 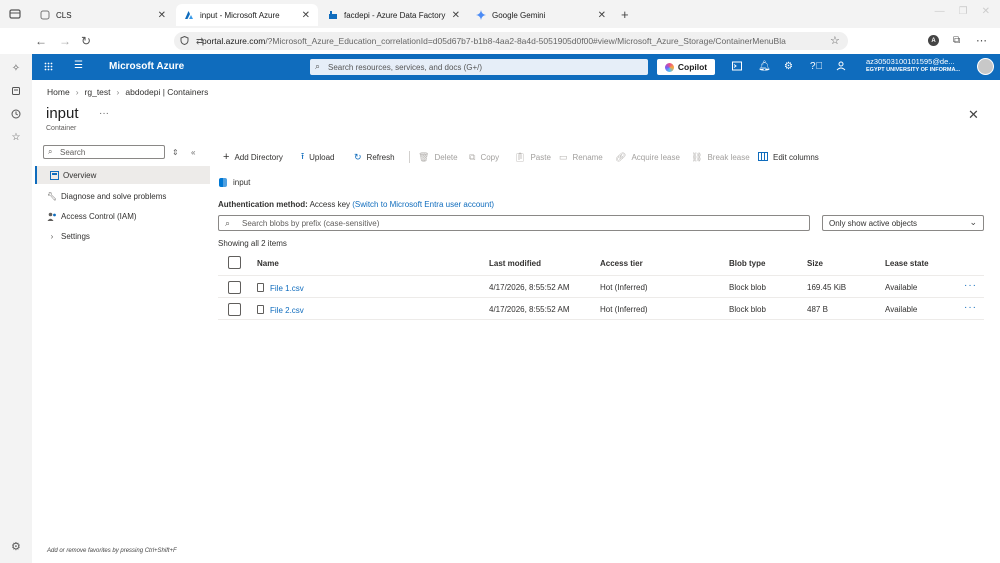 I want to click on container-icon, so click(x=223, y=182).